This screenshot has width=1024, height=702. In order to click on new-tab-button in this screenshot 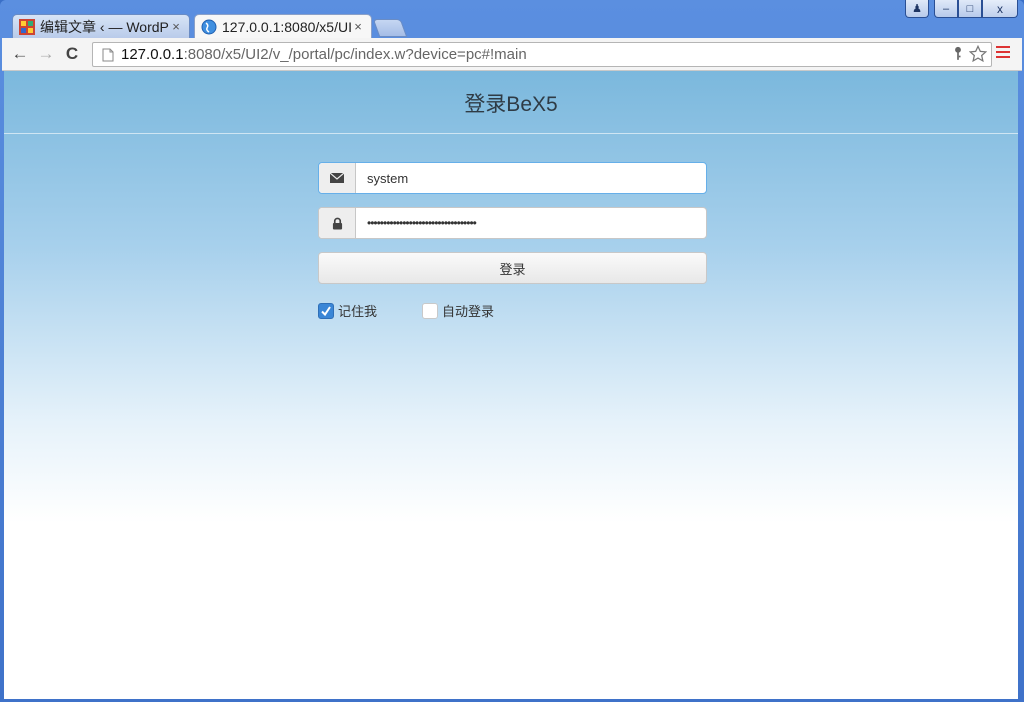, I will do `click(390, 28)`.